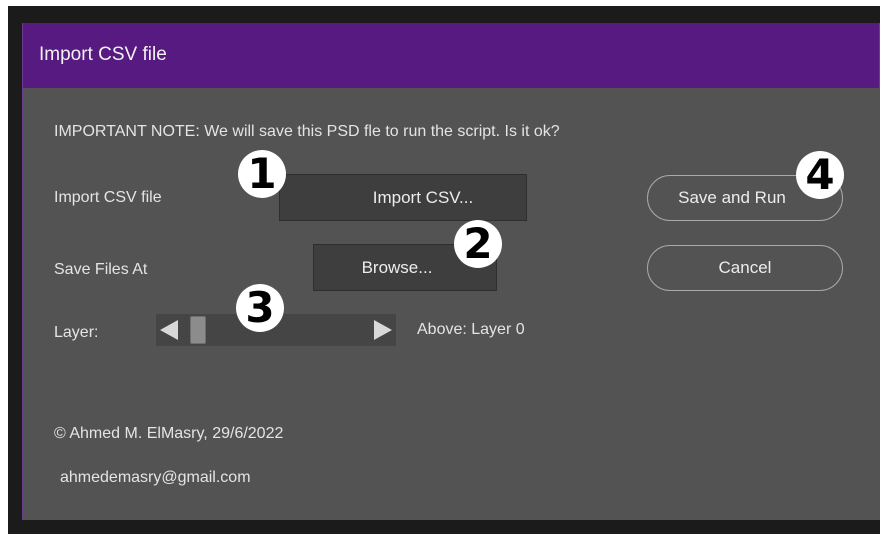 Image resolution: width=884 pixels, height=535 pixels. I want to click on step-badge-2: 2, so click(478, 244).